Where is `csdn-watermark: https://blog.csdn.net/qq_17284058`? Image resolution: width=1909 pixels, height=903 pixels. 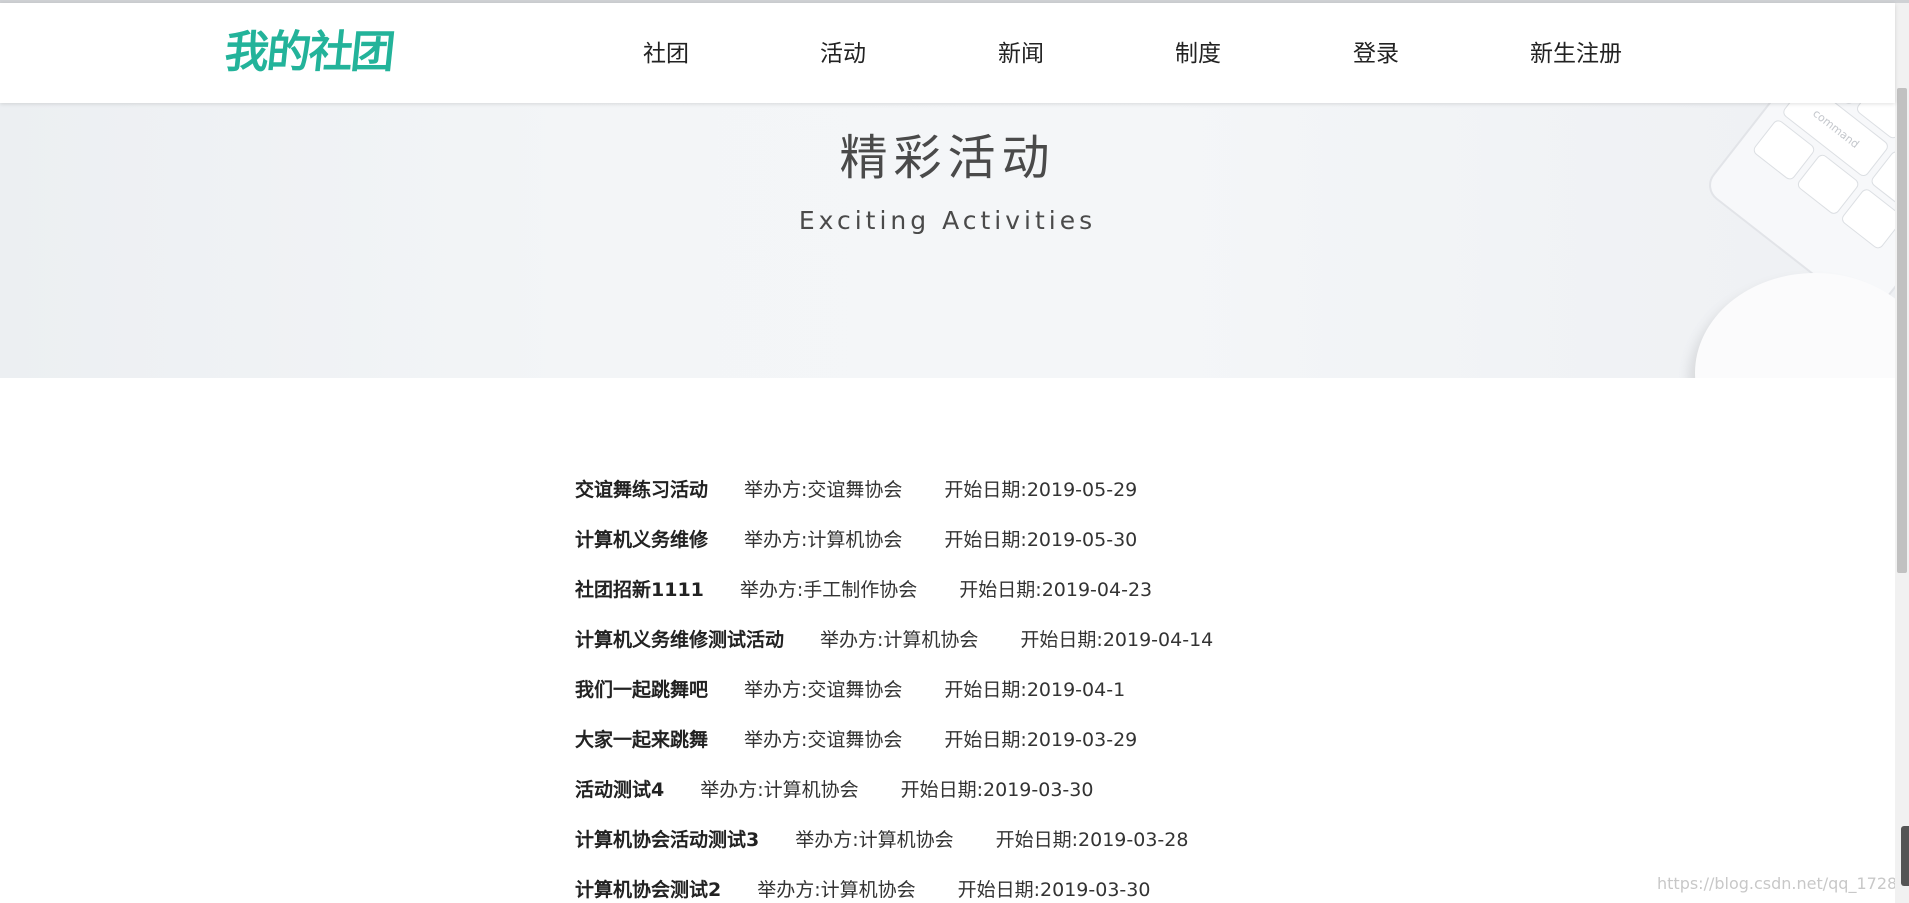
csdn-watermark: https://blog.csdn.net/qq_17284058 is located at coordinates (1783, 883).